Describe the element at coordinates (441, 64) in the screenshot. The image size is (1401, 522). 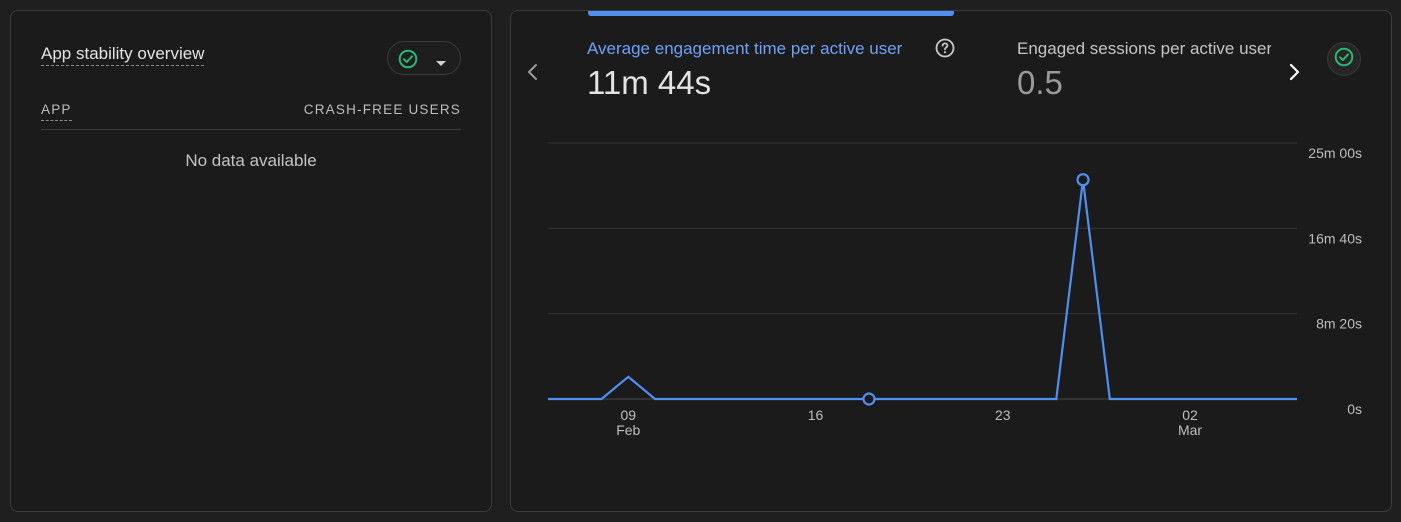
I see `caret-down-icon` at that location.